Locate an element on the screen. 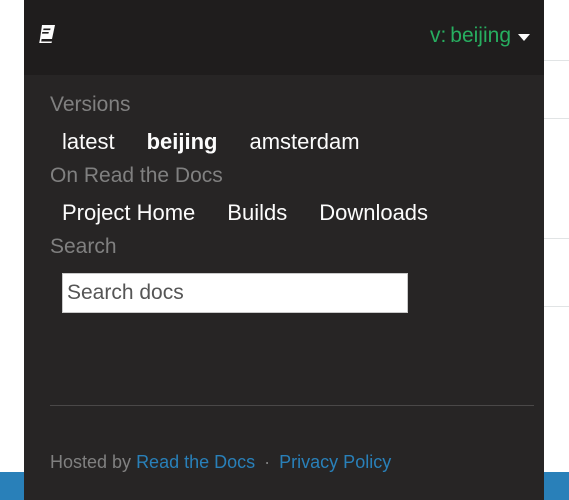  search-docs-input is located at coordinates (235, 293).